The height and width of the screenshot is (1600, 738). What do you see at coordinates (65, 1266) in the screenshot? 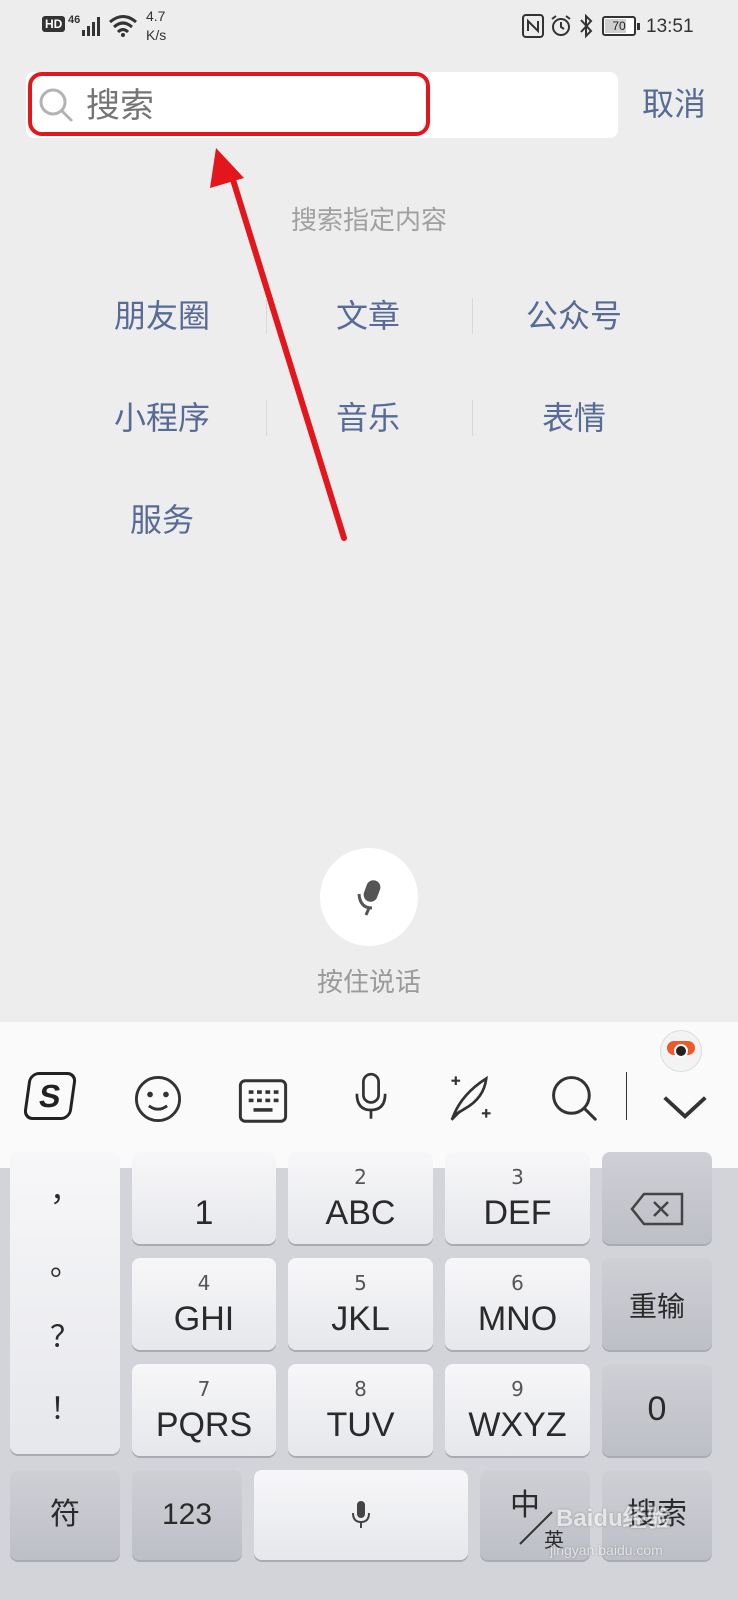
I see `punct-period: 。` at bounding box center [65, 1266].